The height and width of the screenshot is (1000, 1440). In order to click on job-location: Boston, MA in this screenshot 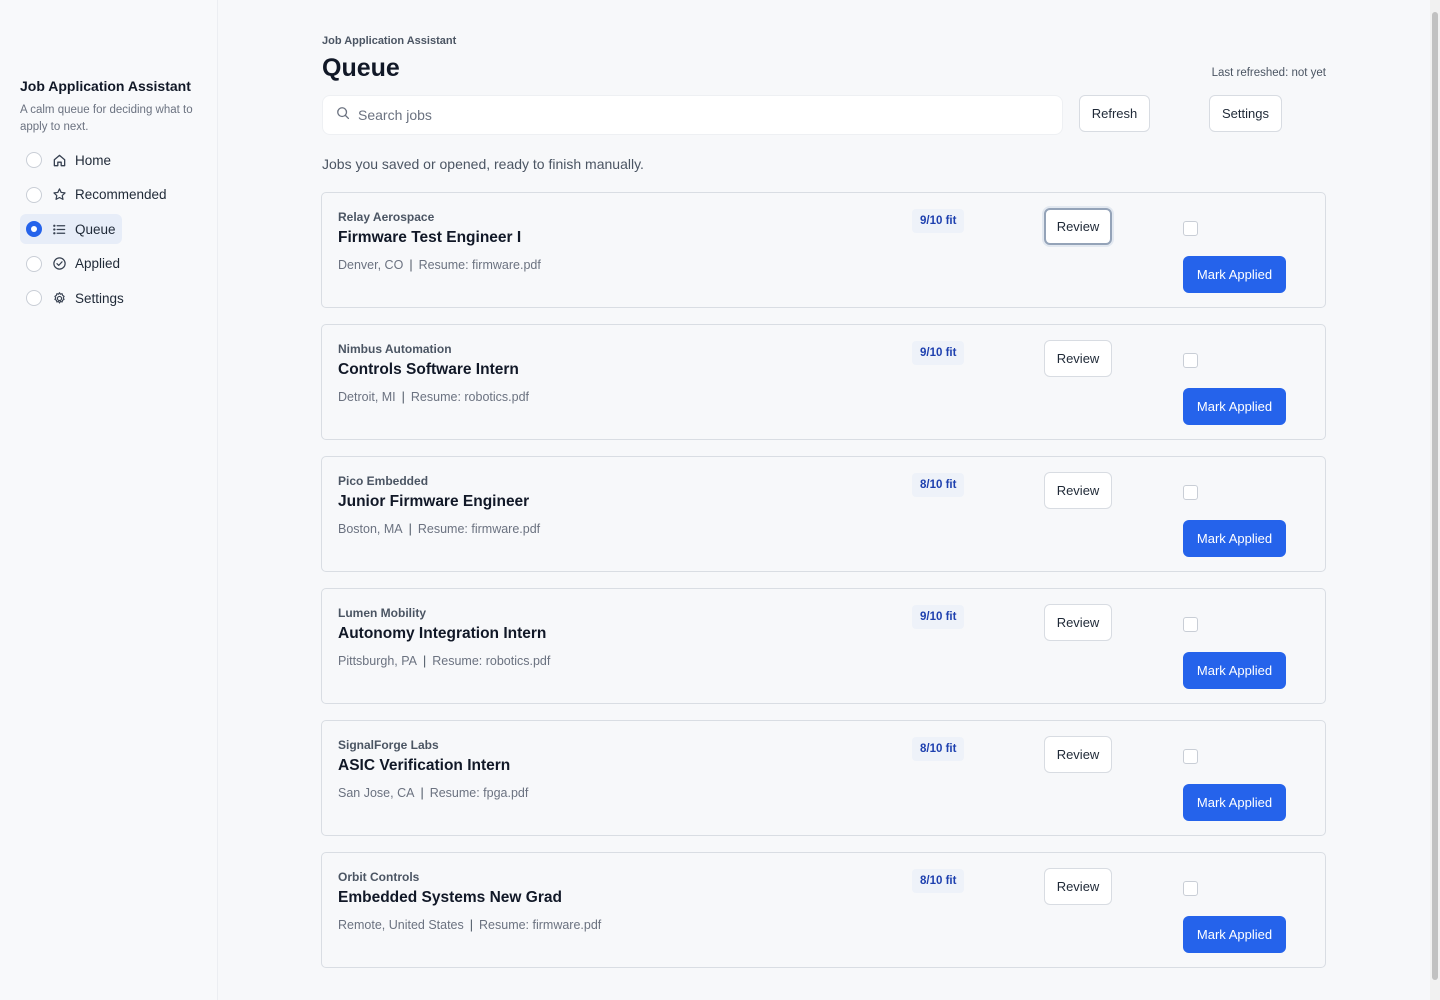, I will do `click(370, 529)`.